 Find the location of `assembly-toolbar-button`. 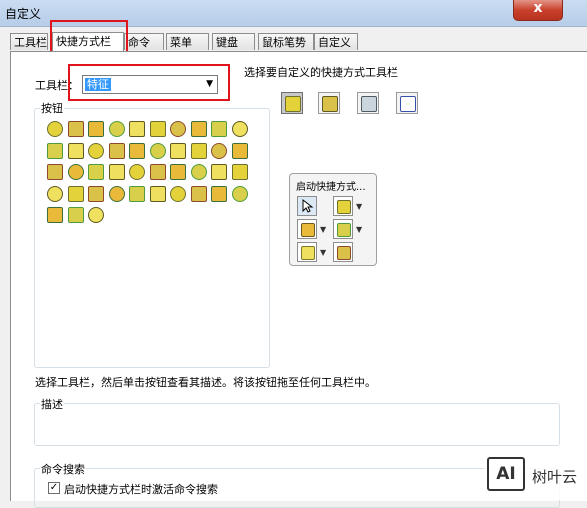

assembly-toolbar-button is located at coordinates (368, 103).